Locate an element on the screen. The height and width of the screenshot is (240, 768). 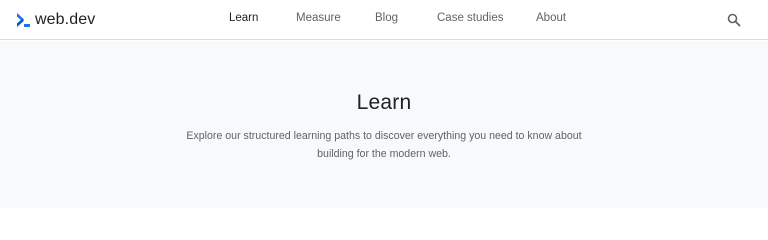
page-title: Learn is located at coordinates (384, 102).